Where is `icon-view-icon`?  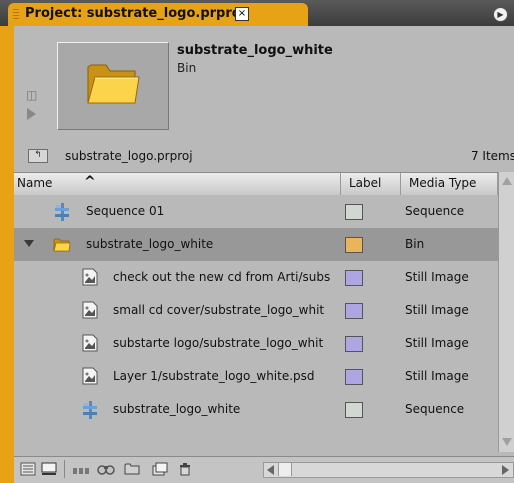 icon-view-icon is located at coordinates (49, 469).